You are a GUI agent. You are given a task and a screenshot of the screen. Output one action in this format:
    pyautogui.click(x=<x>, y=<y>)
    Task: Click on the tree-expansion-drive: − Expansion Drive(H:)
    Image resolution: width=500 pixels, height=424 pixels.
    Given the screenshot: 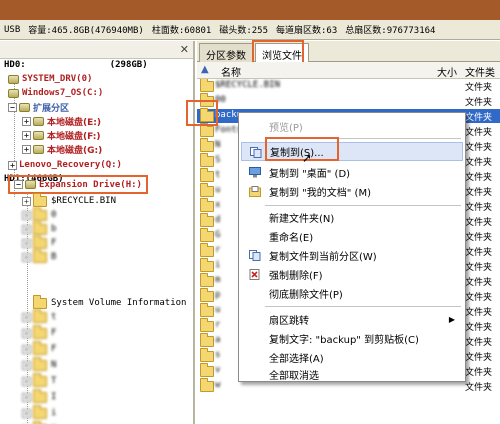 What is the action you would take?
    pyautogui.click(x=78, y=184)
    